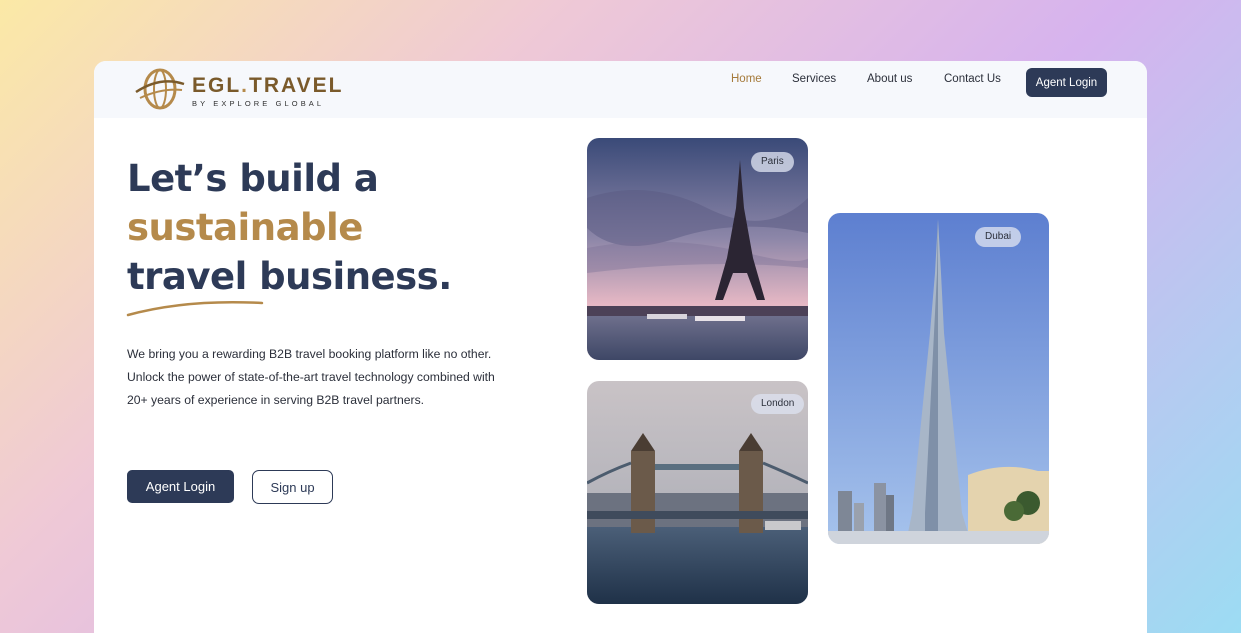  I want to click on brand-tagline: BY EXPLORE GLOBAL, so click(258, 103).